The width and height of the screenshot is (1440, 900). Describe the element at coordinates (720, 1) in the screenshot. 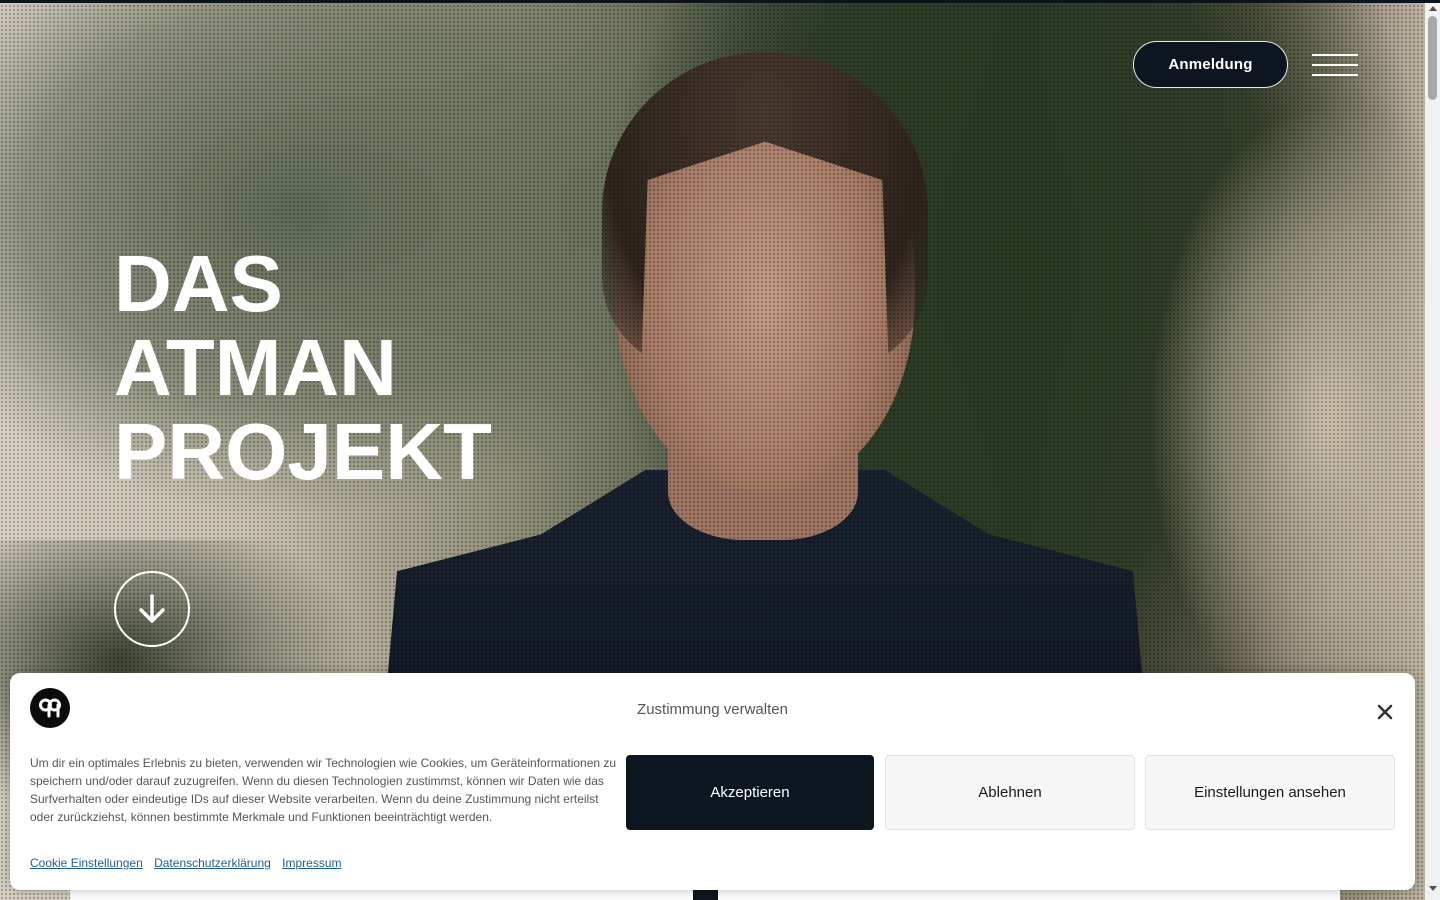

I see `top-border-line` at that location.